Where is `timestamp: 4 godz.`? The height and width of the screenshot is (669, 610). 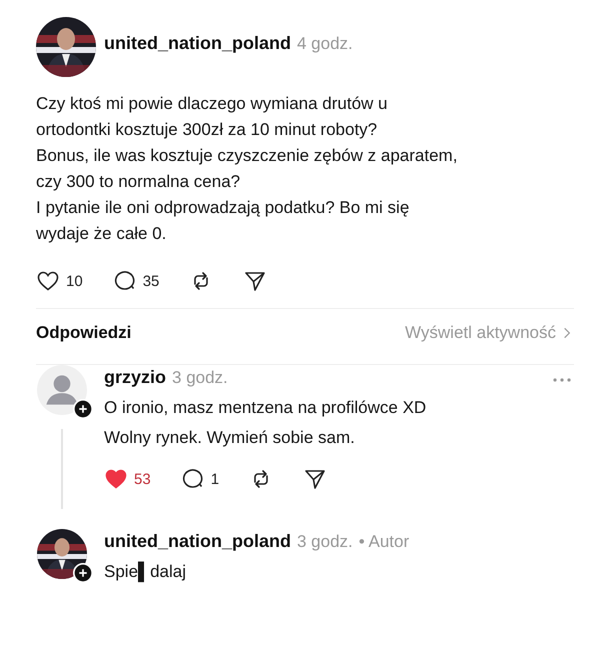
timestamp: 4 godz. is located at coordinates (325, 44).